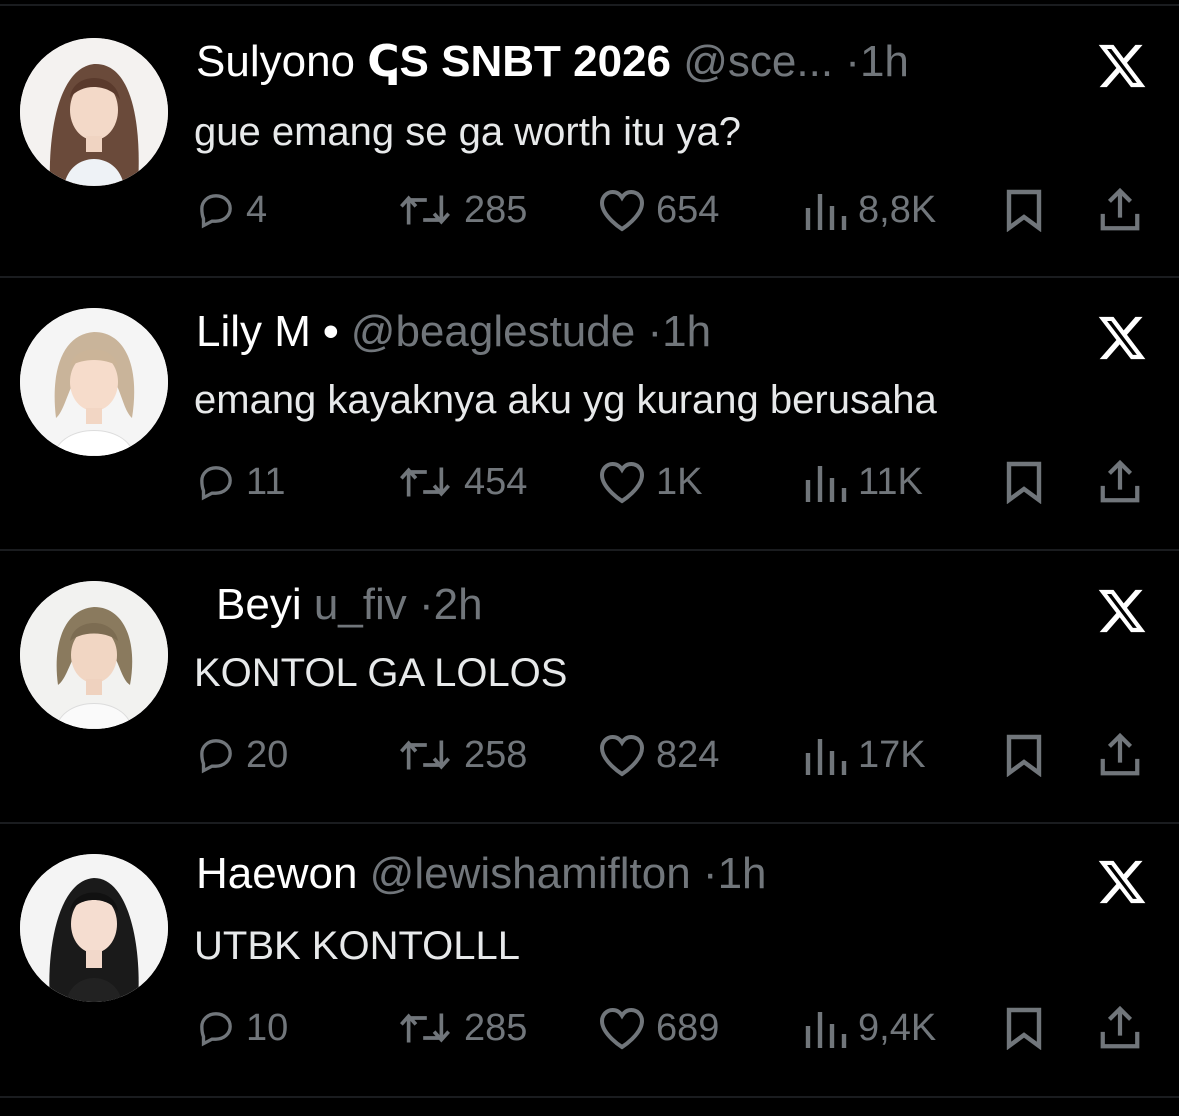 This screenshot has width=1179, height=1116. Describe the element at coordinates (863, 482) in the screenshot. I see `views-button: 11K` at that location.